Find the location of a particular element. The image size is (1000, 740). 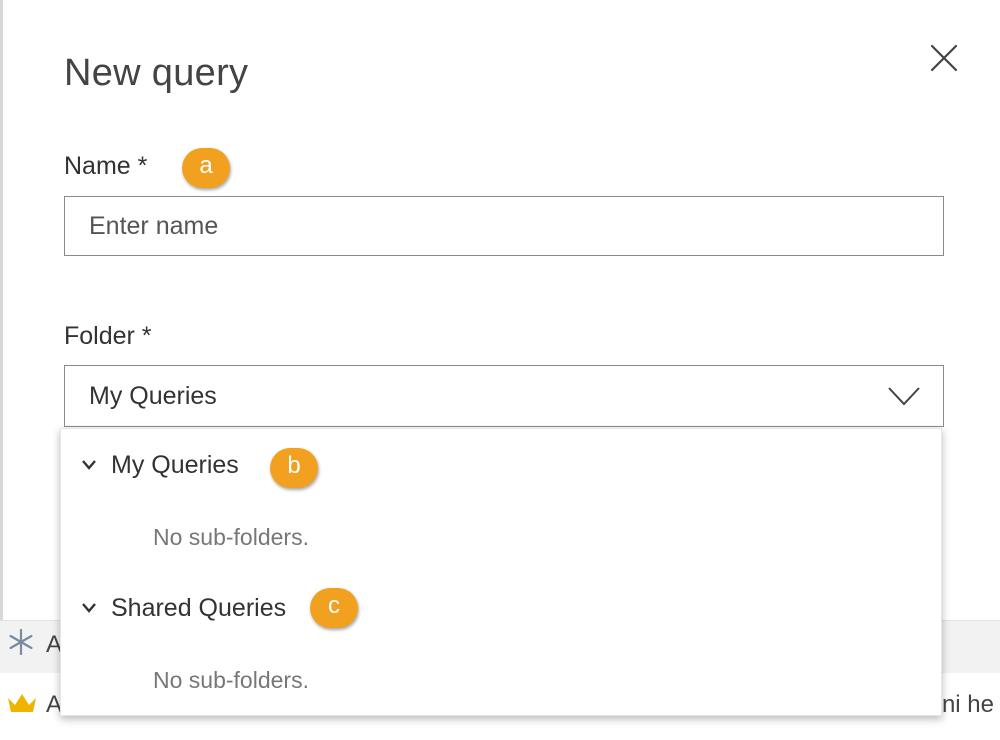

tree-item-label: Shared Queries is located at coordinates (199, 608).